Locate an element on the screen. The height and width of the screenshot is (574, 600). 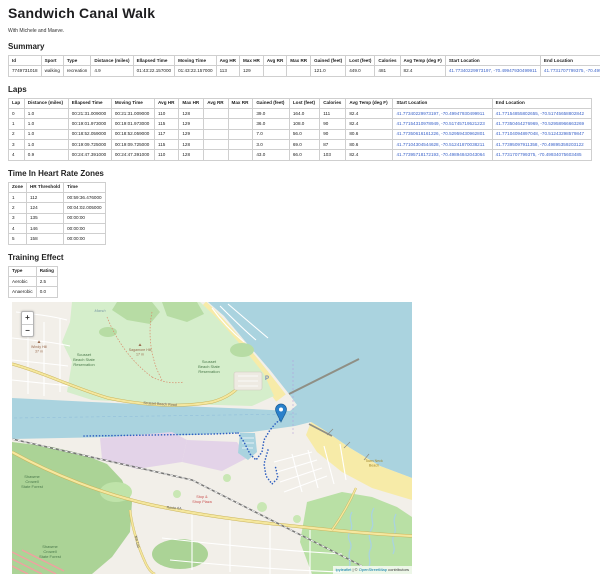
table-cell: 0 is located at coordinates (17, 113).